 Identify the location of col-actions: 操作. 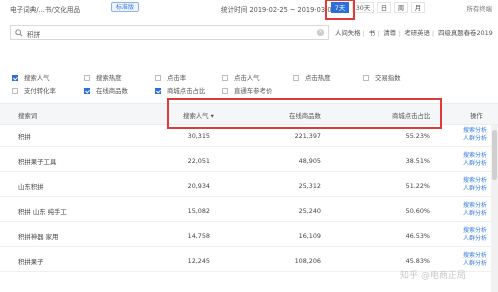
(476, 116).